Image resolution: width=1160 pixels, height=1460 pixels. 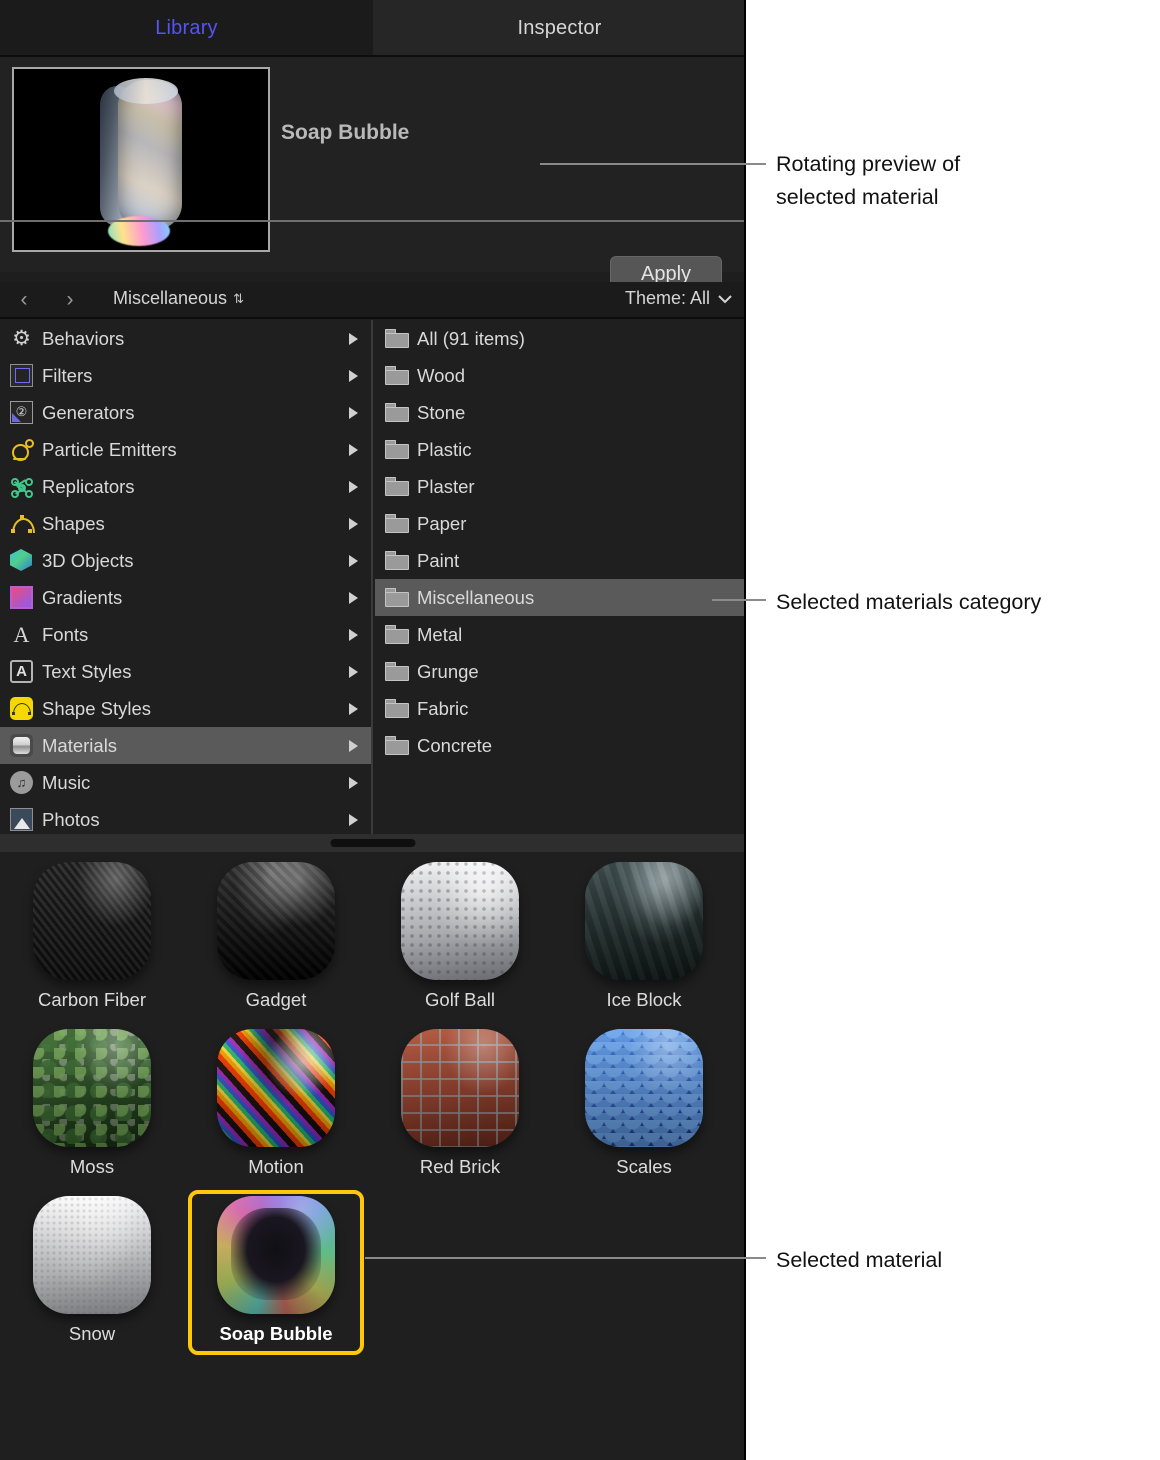 What do you see at coordinates (88, 560) in the screenshot?
I see `sidebar-item-label: 3D Objects` at bounding box center [88, 560].